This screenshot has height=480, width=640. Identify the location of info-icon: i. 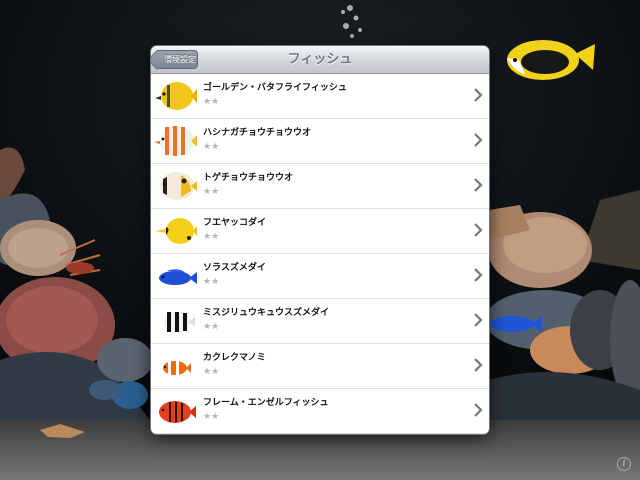
(624, 464).